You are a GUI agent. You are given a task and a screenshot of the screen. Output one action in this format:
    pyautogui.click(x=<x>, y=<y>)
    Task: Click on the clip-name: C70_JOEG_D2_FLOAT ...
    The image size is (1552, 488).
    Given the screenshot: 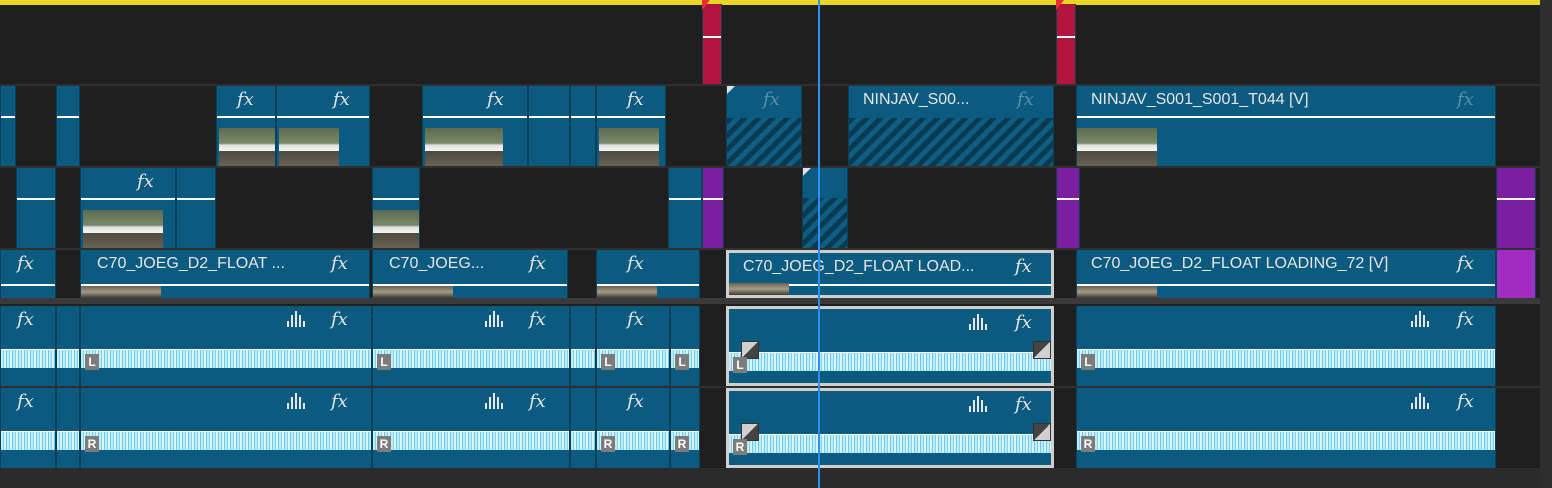 What is the action you would take?
    pyautogui.click(x=191, y=263)
    